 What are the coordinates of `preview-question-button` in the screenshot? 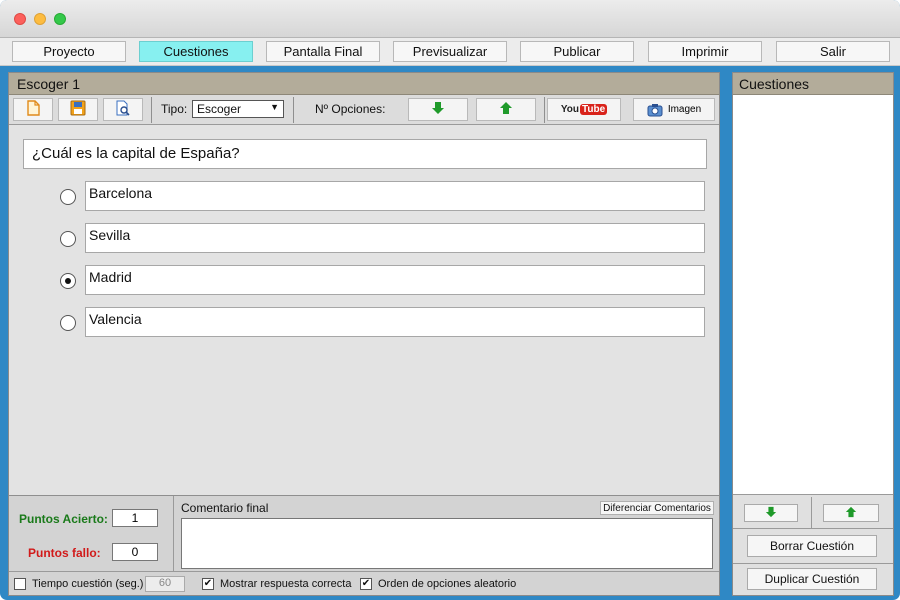 It's located at (123, 109).